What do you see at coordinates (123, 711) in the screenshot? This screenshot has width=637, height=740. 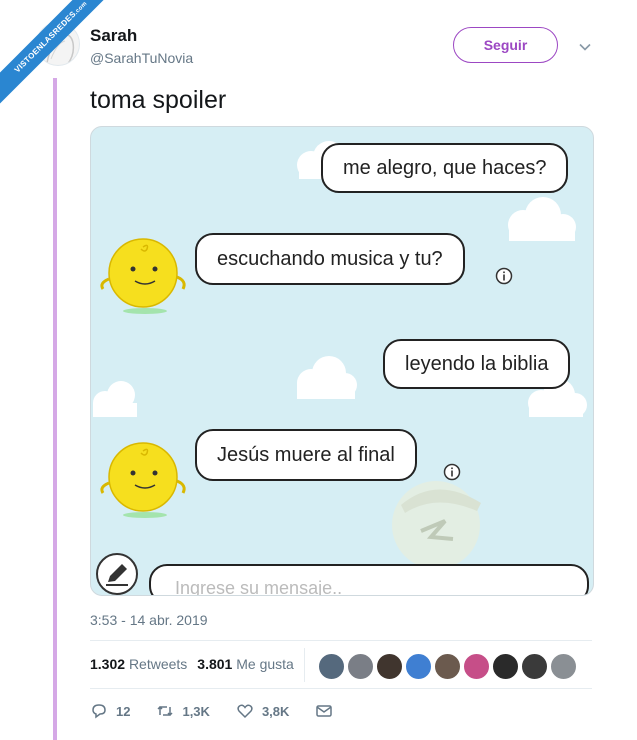 I see `reply-count: 12` at bounding box center [123, 711].